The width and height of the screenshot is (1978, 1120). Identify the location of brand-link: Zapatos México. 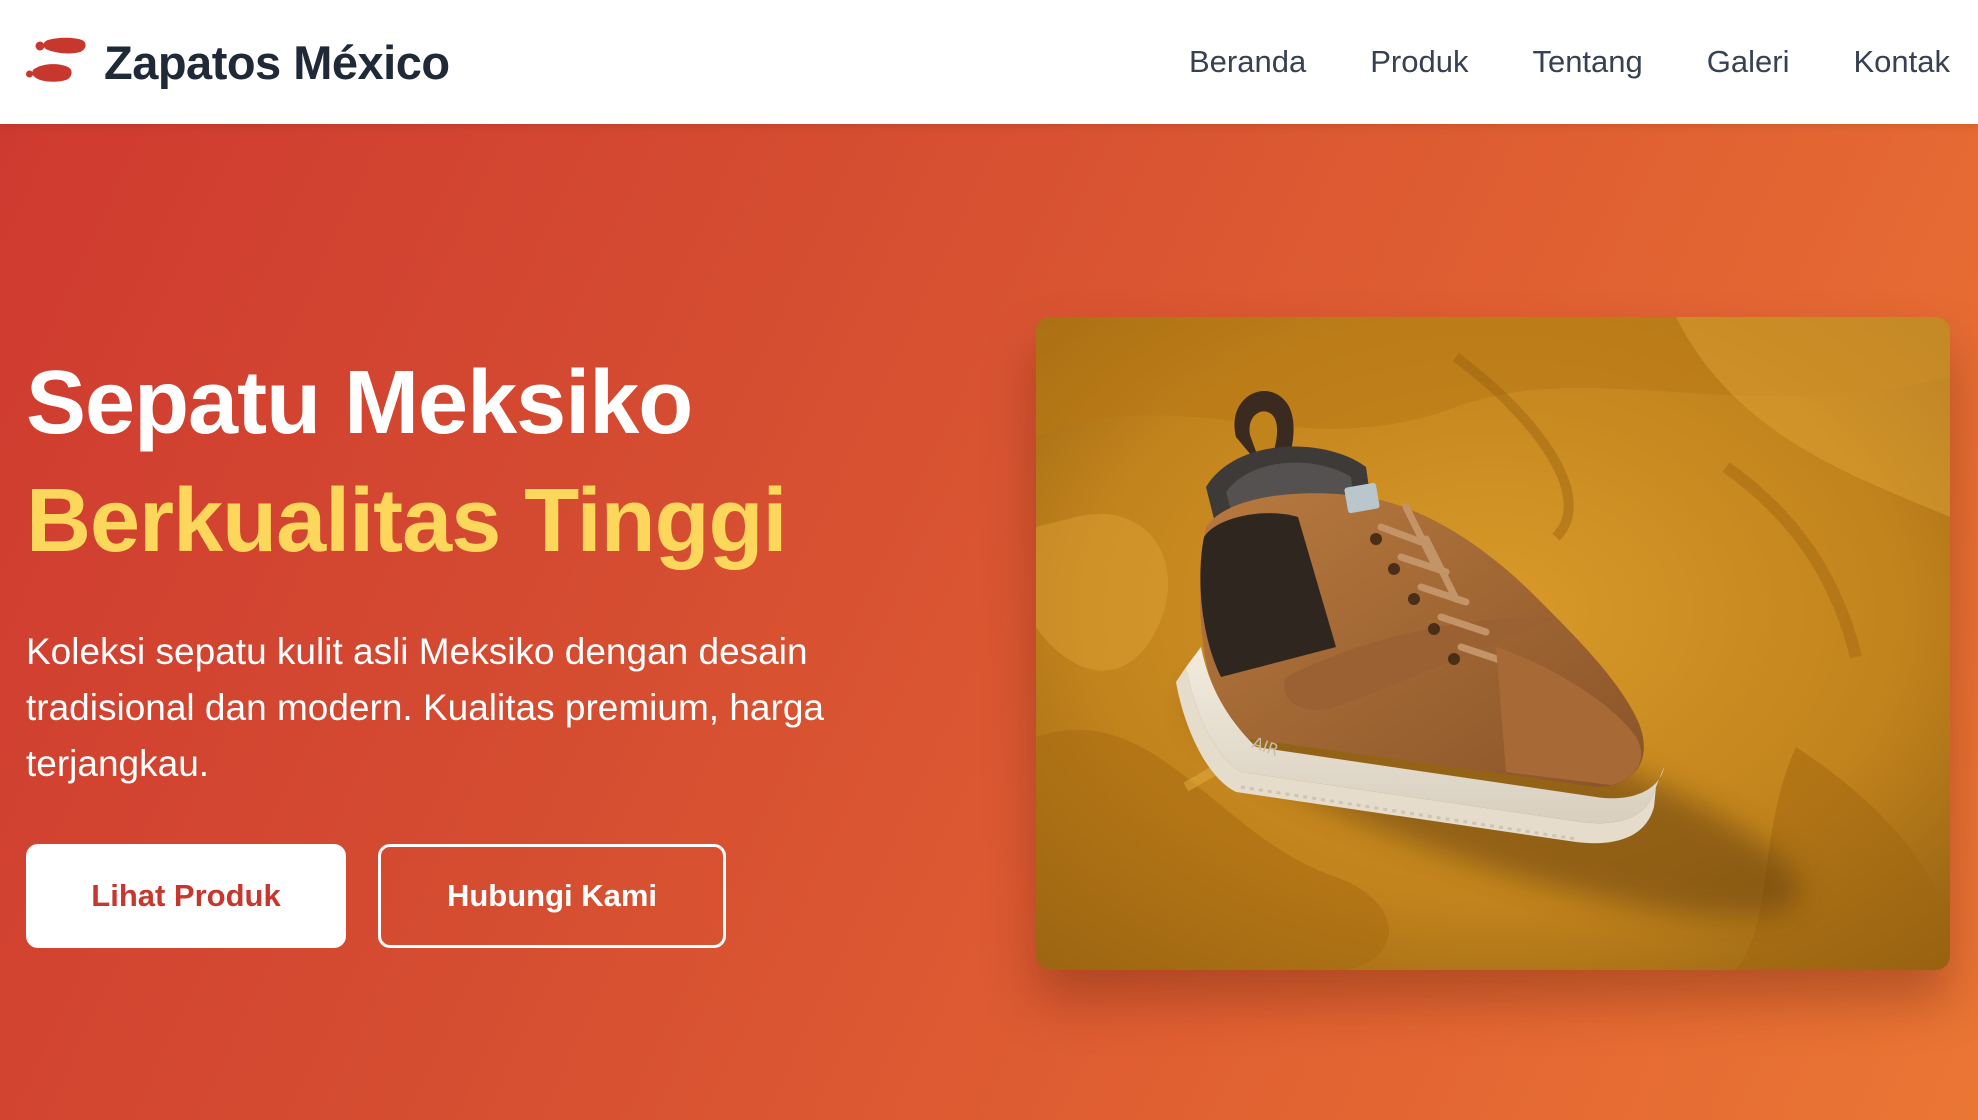
(238, 62).